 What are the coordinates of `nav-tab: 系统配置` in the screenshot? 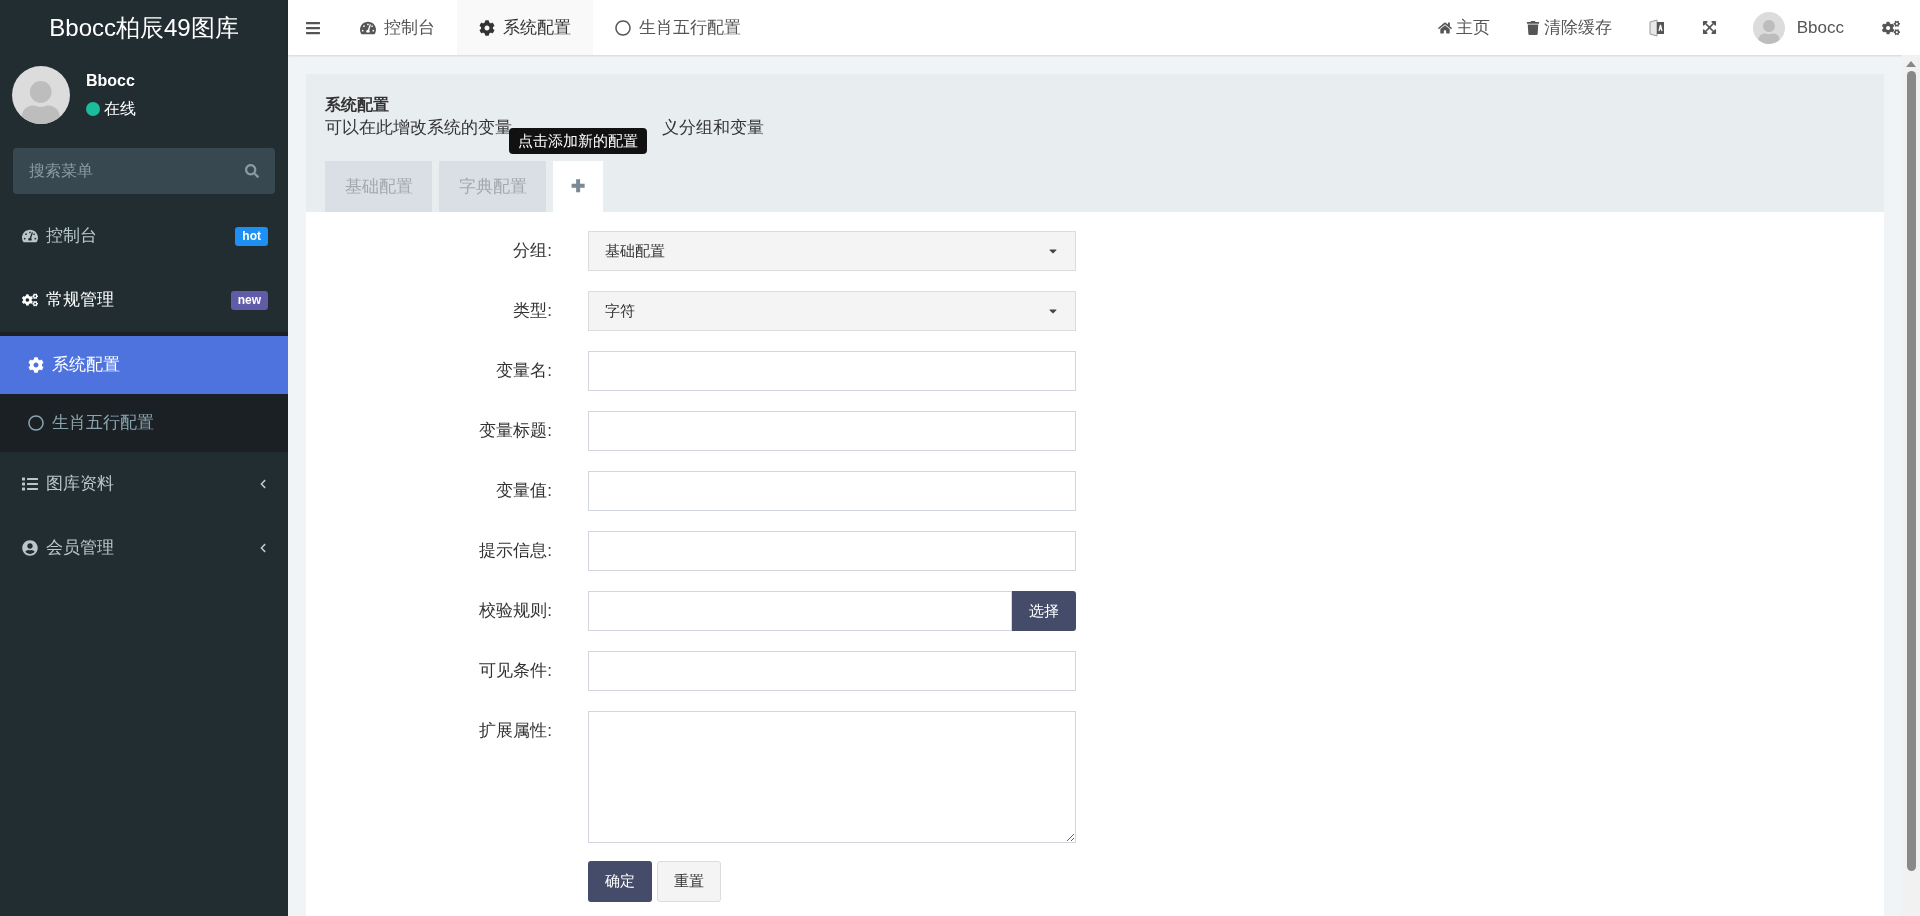 It's located at (525, 27).